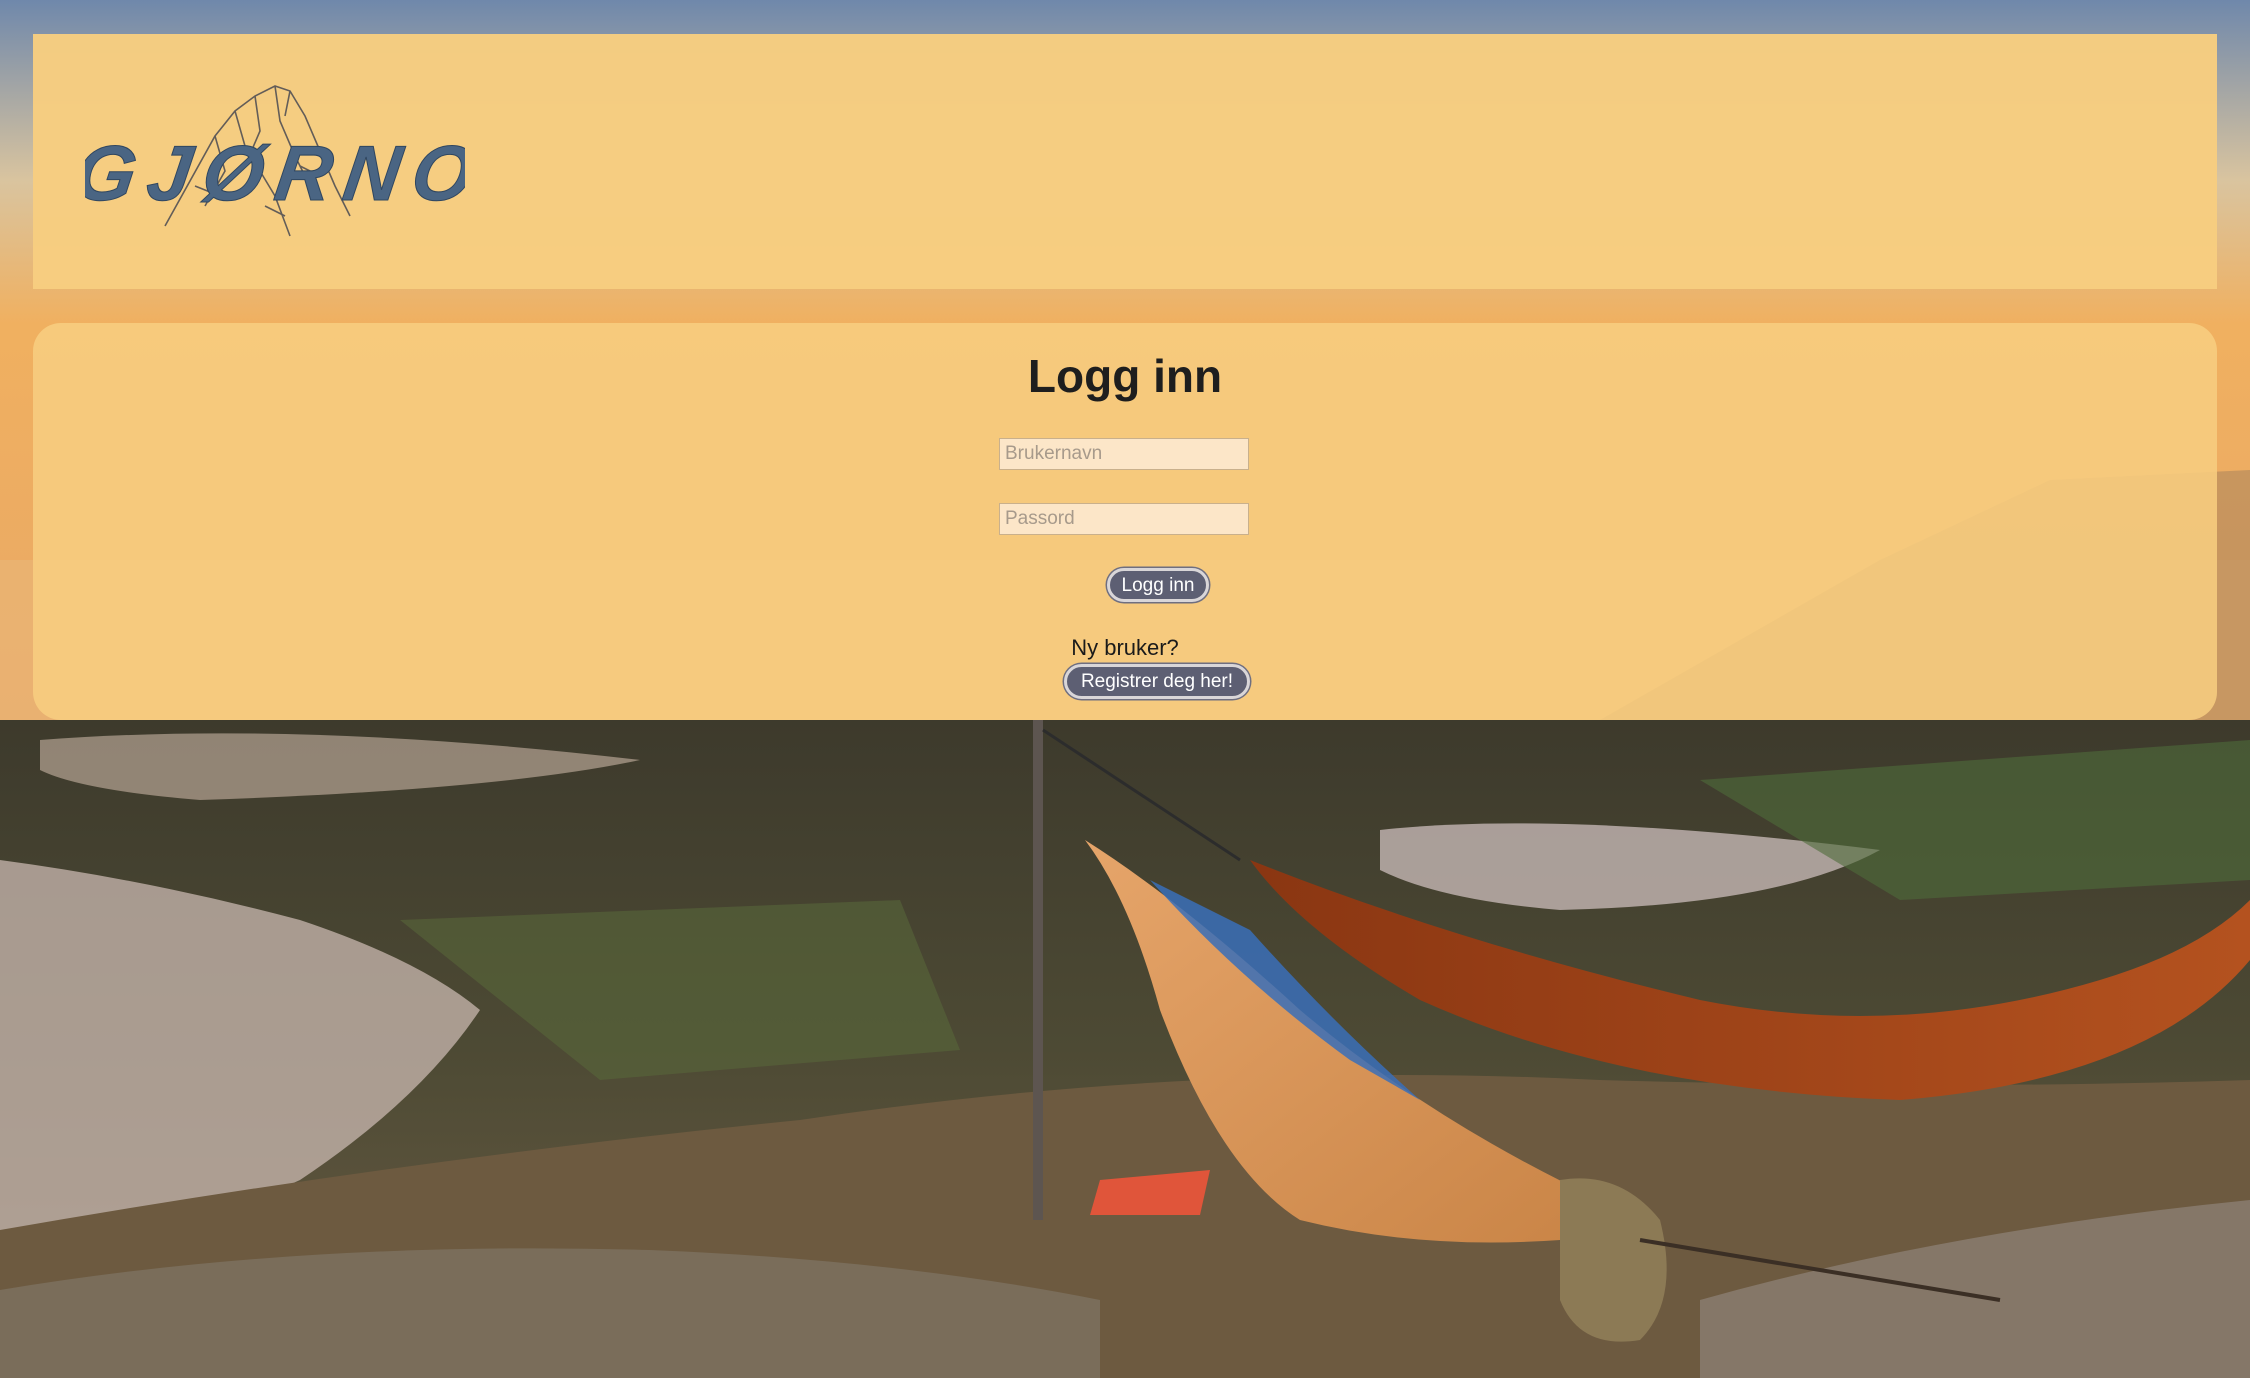 The image size is (2250, 1378). Describe the element at coordinates (1125, 376) in the screenshot. I see `login-title: Logg inn` at that location.